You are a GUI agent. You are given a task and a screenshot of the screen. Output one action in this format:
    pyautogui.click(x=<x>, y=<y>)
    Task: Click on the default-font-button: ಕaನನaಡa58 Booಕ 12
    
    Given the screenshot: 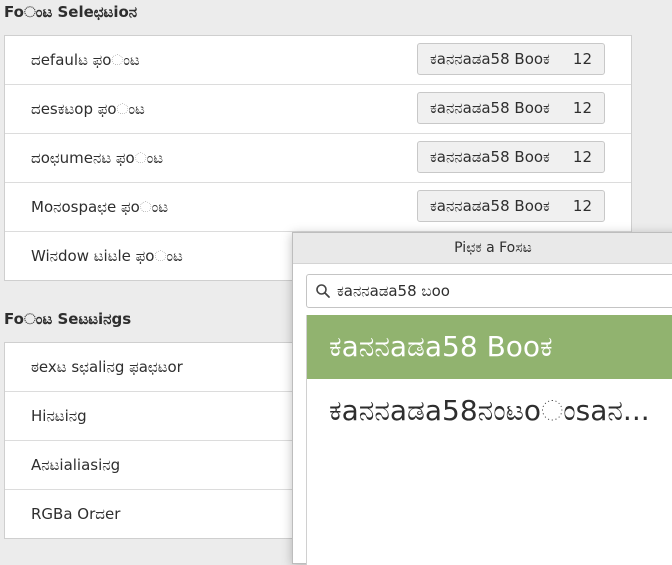 What is the action you would take?
    pyautogui.click(x=511, y=59)
    